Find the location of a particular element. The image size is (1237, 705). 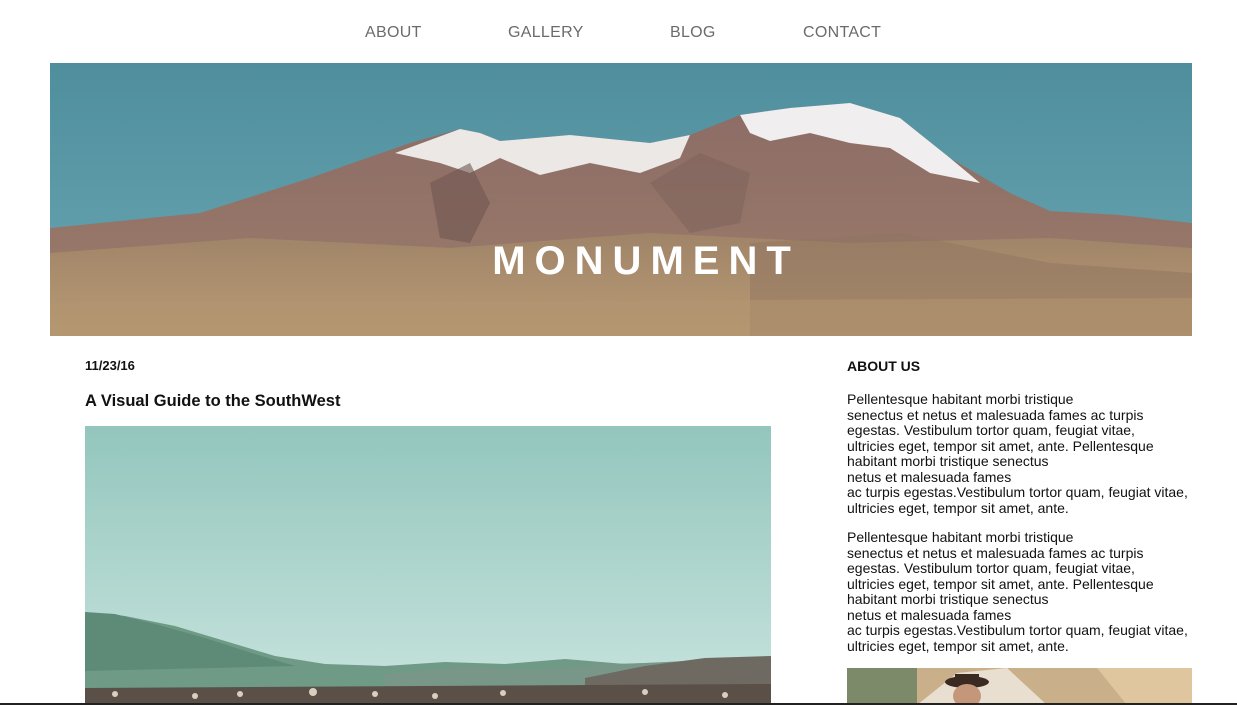

nav-link-blog: BLOG is located at coordinates (693, 33).